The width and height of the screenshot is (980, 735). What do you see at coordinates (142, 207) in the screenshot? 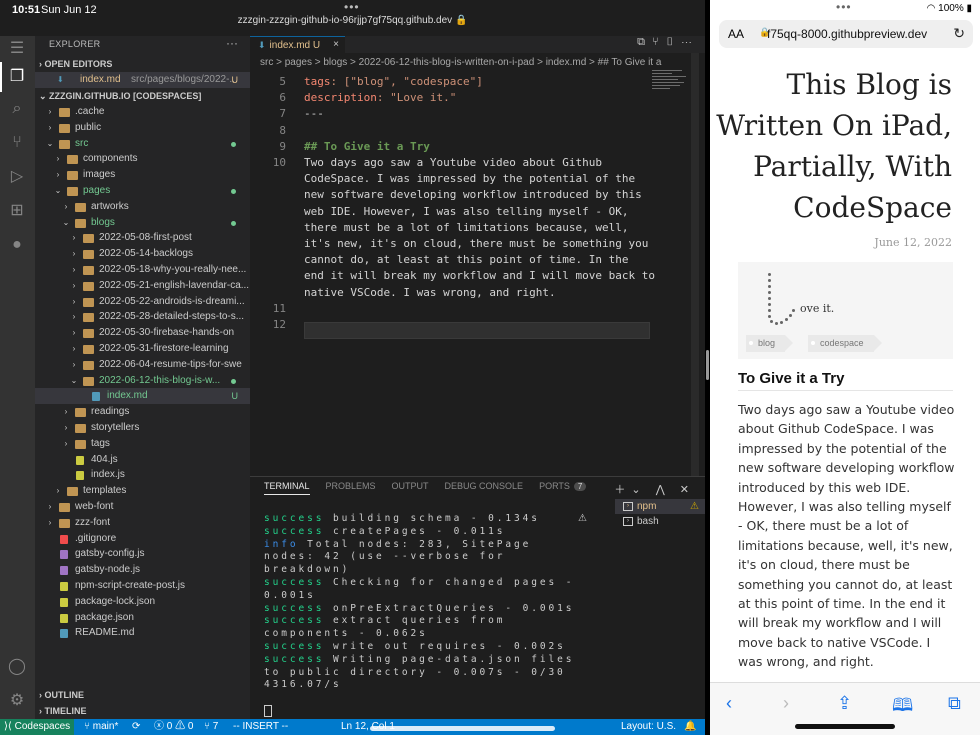
I see `tree-item: › artworks` at bounding box center [142, 207].